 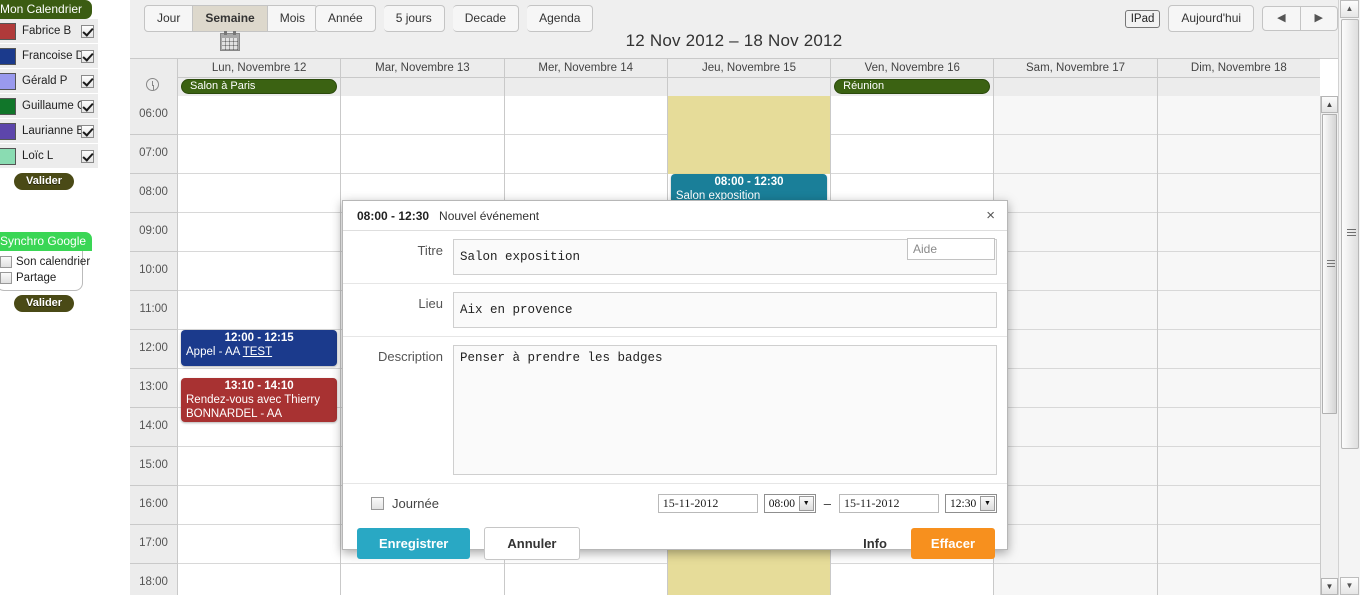 What do you see at coordinates (377, 503) in the screenshot?
I see `allday-checkbox` at bounding box center [377, 503].